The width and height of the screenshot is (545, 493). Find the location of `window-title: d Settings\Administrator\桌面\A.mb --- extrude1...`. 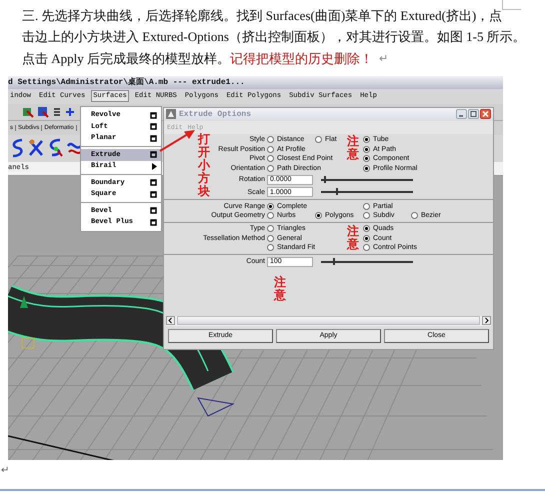

window-title: d Settings\Administrator\桌面\A.mb --- extrude1... is located at coordinates (255, 82).